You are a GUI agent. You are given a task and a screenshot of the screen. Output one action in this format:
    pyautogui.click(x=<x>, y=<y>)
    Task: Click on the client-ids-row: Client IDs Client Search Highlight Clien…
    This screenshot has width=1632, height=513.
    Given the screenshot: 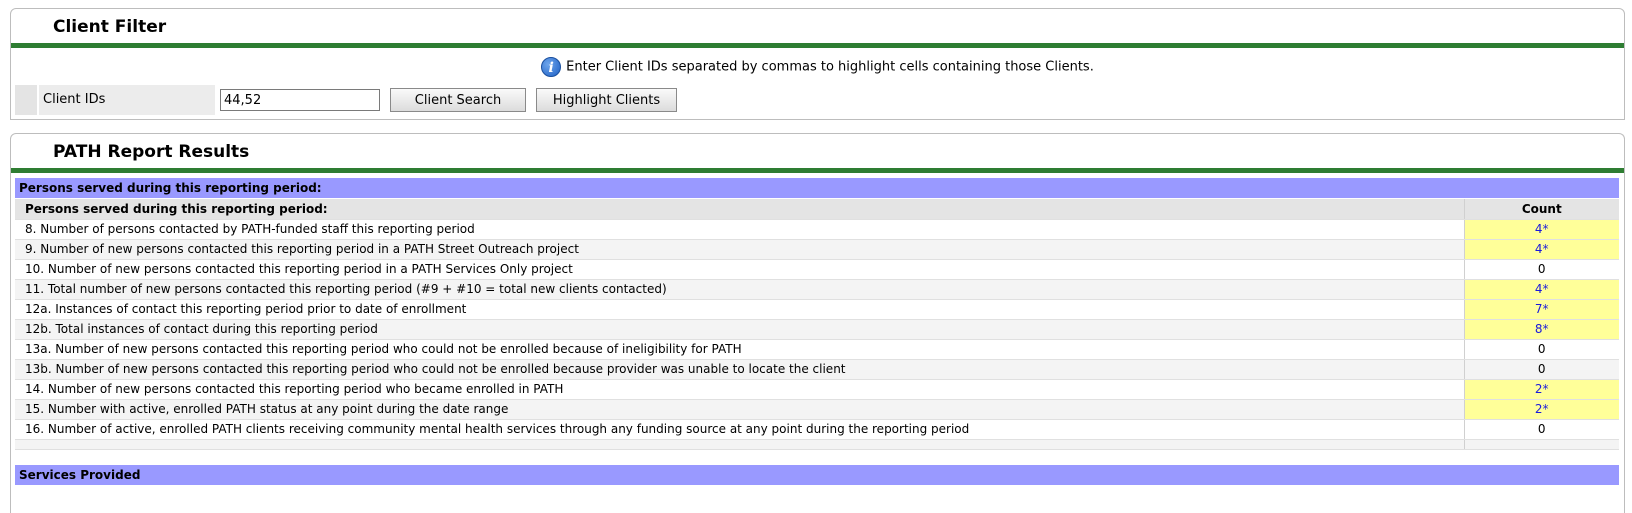 What is the action you would take?
    pyautogui.click(x=365, y=100)
    